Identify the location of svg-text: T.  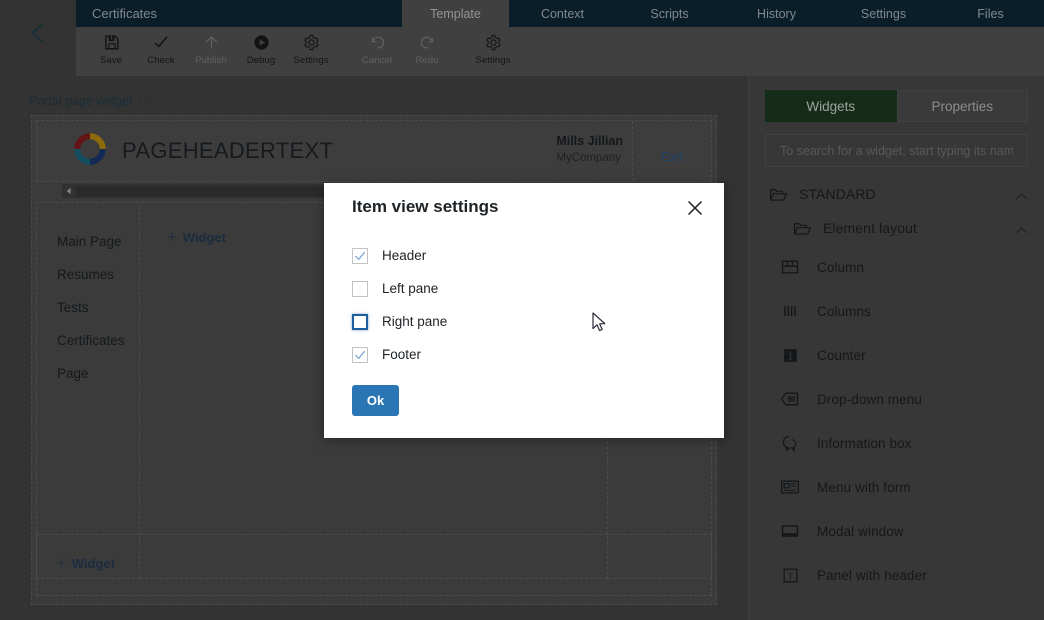
(790, 576).